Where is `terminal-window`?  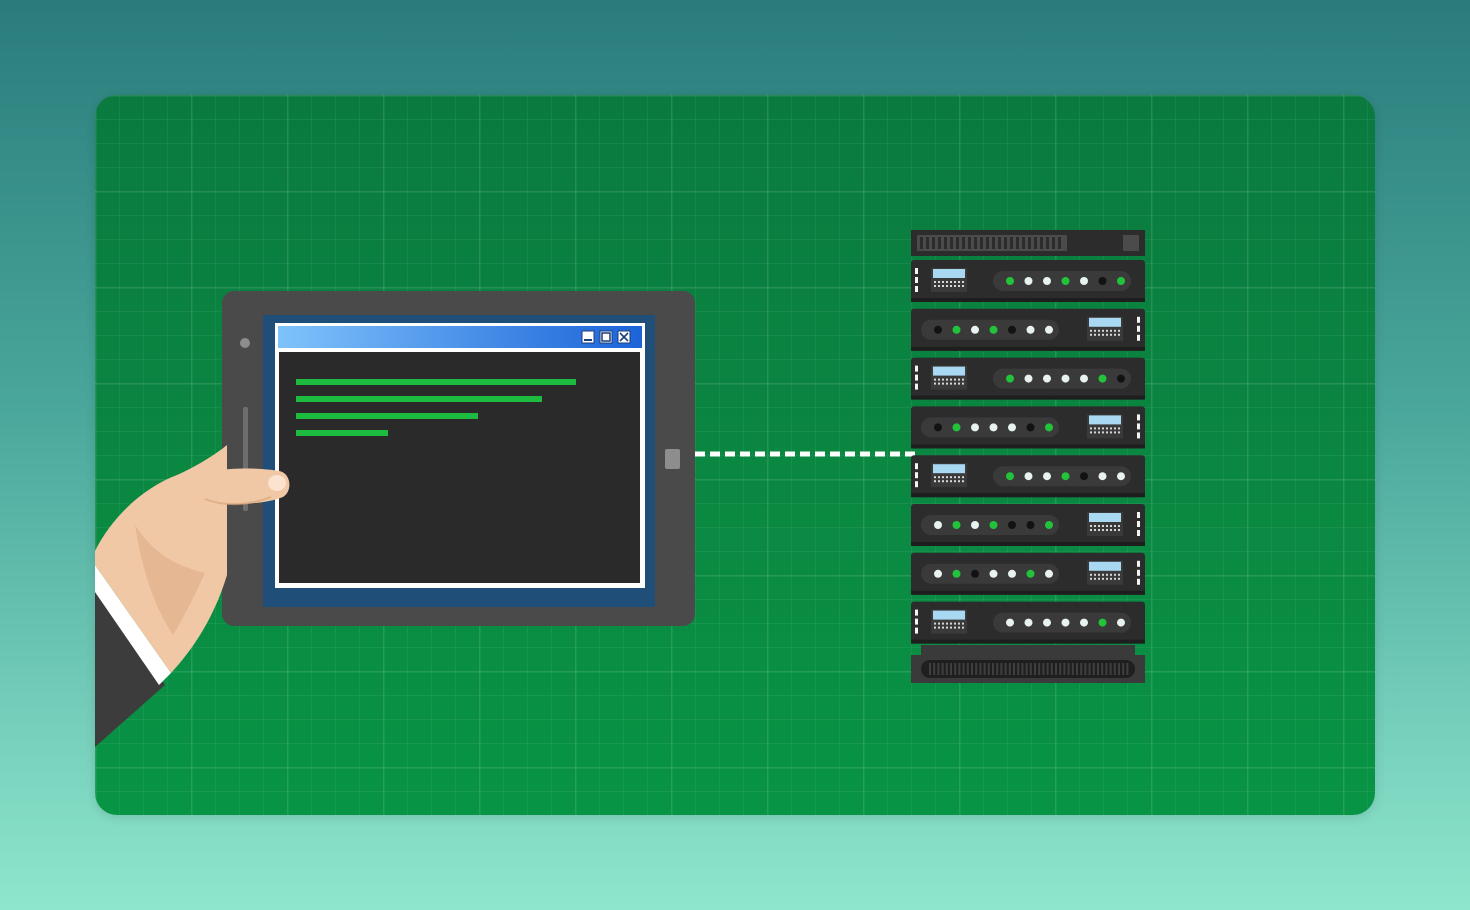
terminal-window is located at coordinates (460, 455).